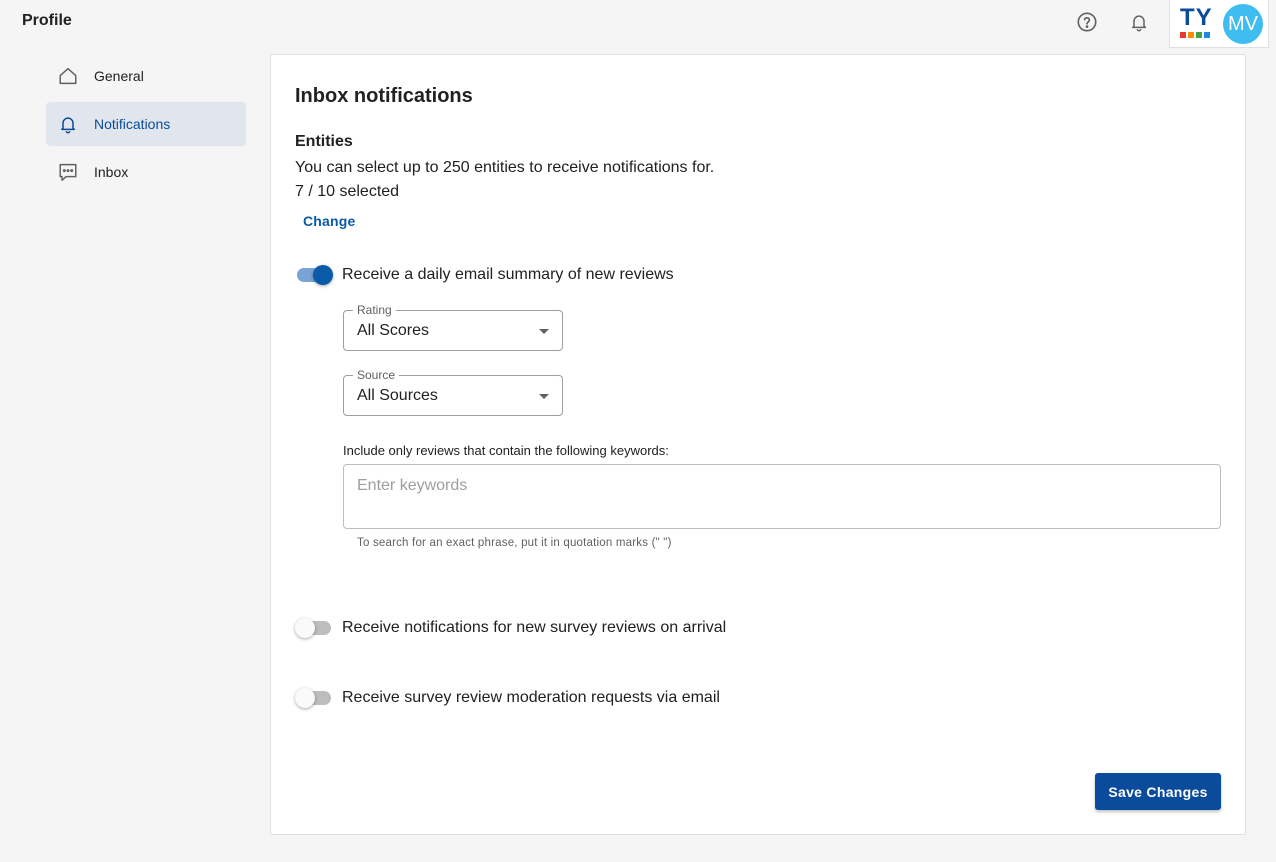  Describe the element at coordinates (132, 124) in the screenshot. I see `sidebar-item-label: Notifications` at that location.